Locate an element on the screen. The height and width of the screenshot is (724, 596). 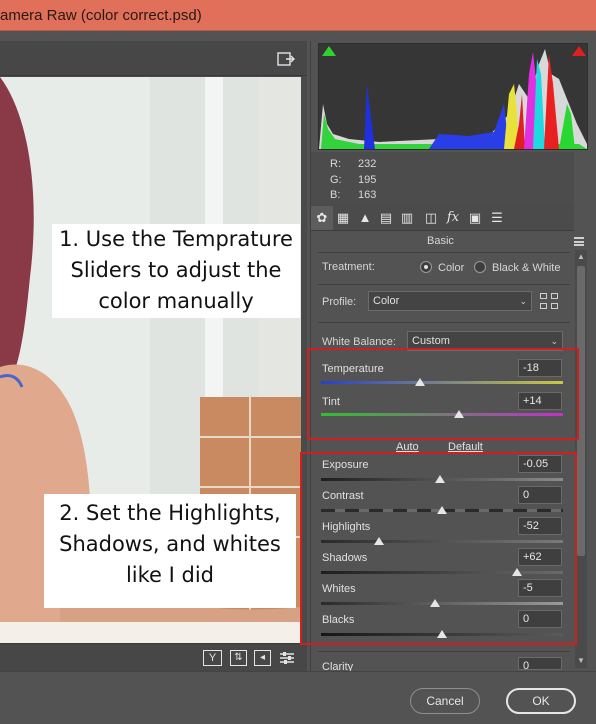
white-balance-label: White Balance: is located at coordinates (359, 342).